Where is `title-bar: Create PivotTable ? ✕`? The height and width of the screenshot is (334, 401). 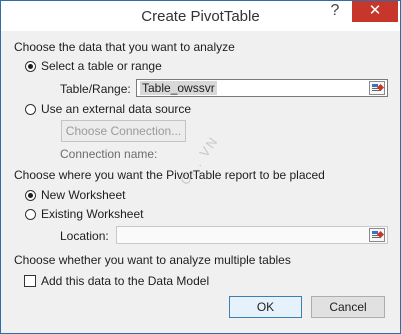 title-bar: Create PivotTable ? ✕ is located at coordinates (200, 16).